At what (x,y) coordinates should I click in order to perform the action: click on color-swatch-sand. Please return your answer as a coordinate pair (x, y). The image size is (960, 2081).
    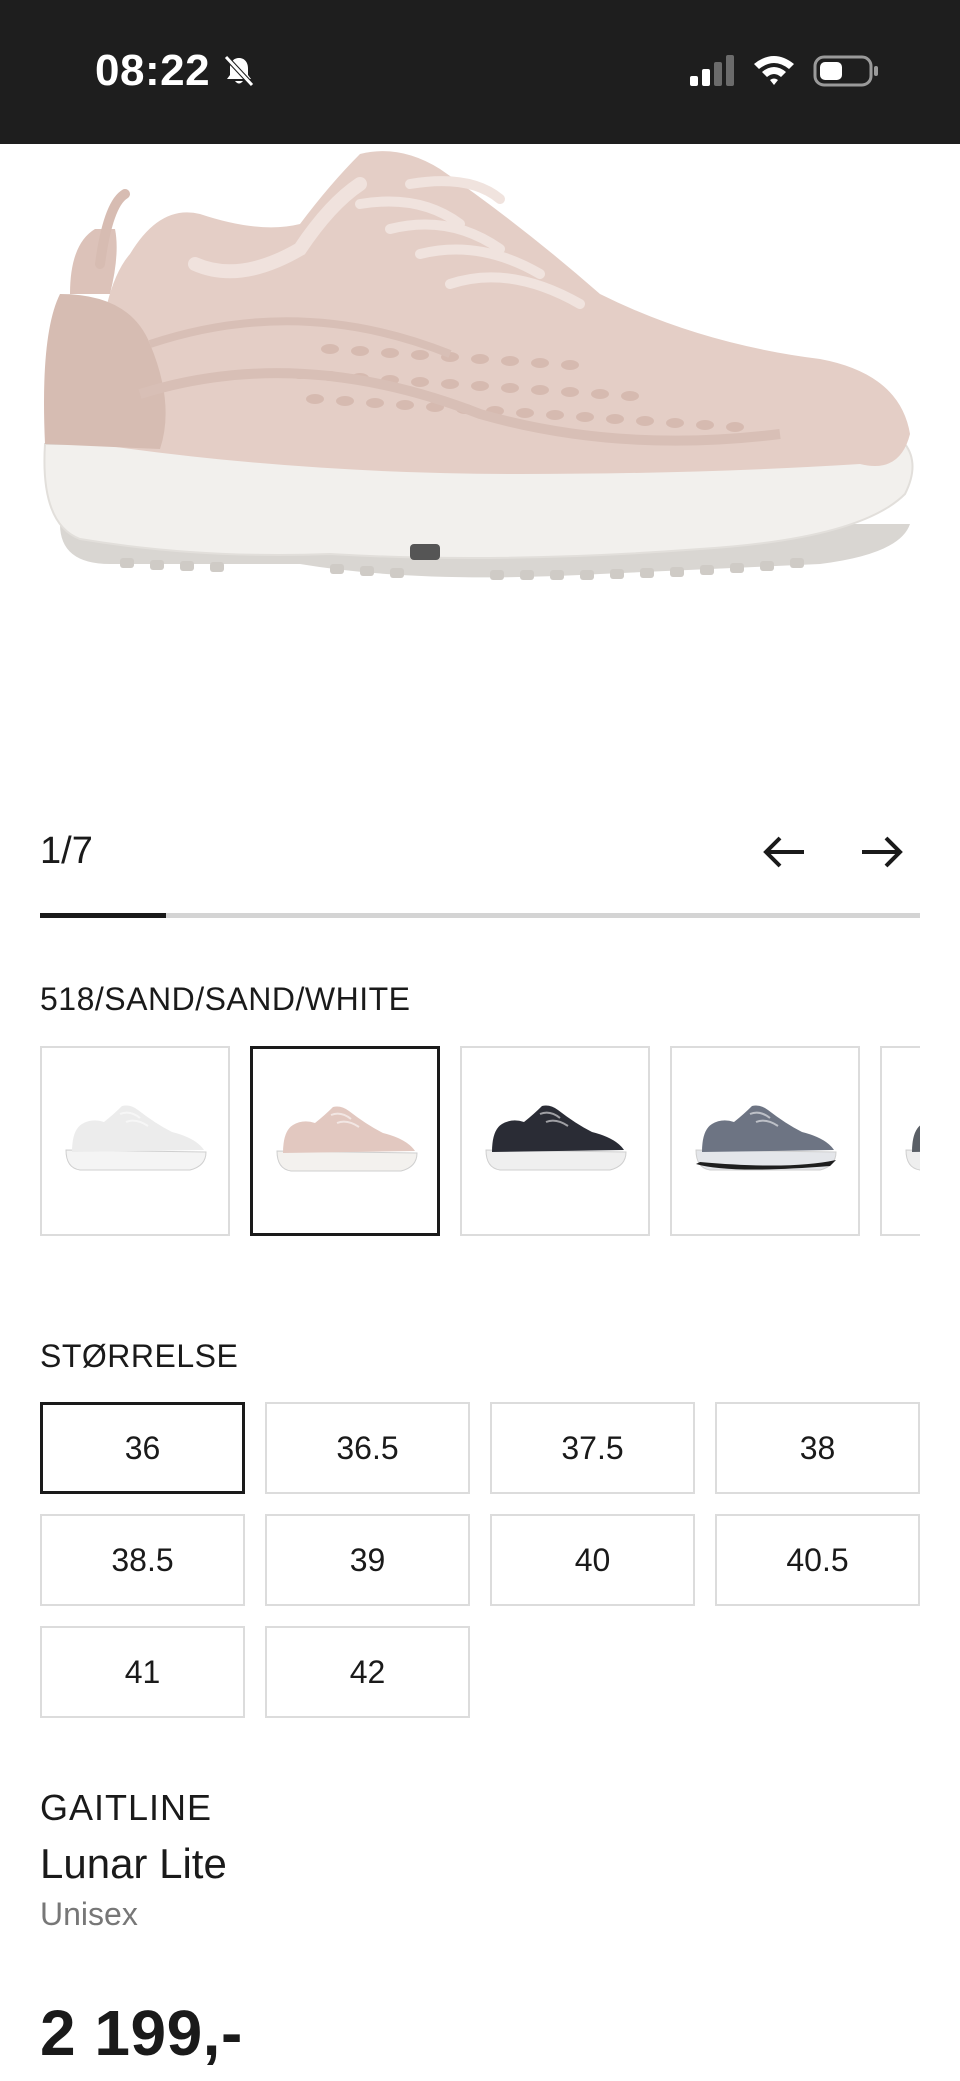
    Looking at the image, I should click on (345, 1141).